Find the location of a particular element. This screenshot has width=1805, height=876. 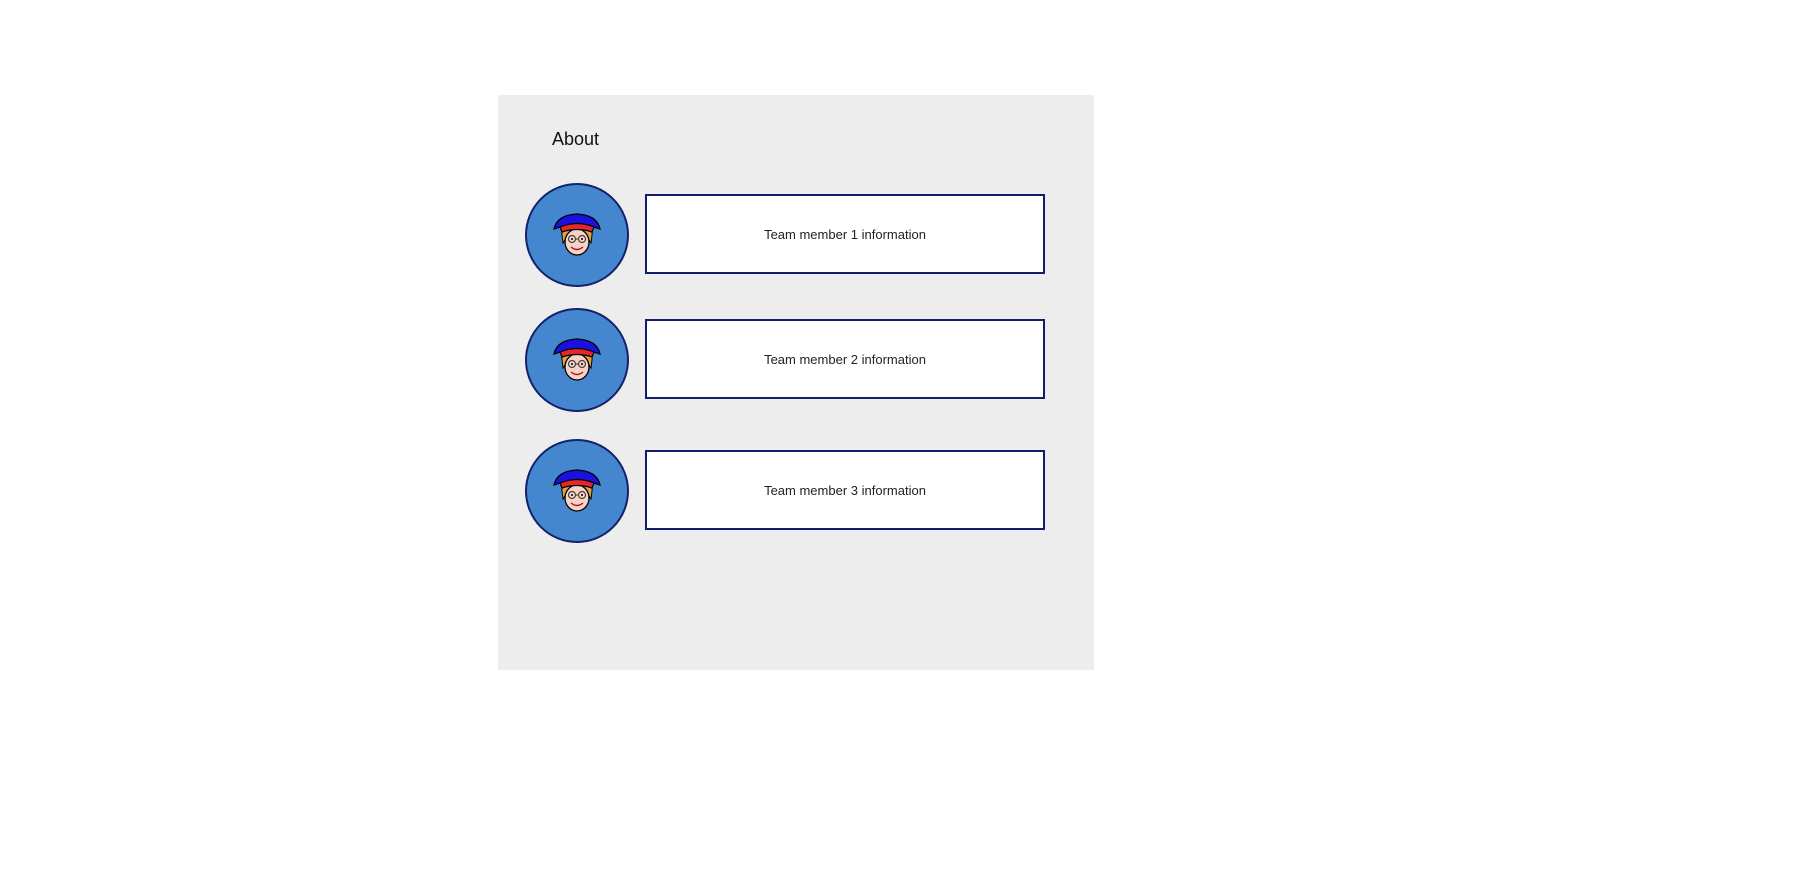

member-info-box: Team member 1 information is located at coordinates (845, 234).